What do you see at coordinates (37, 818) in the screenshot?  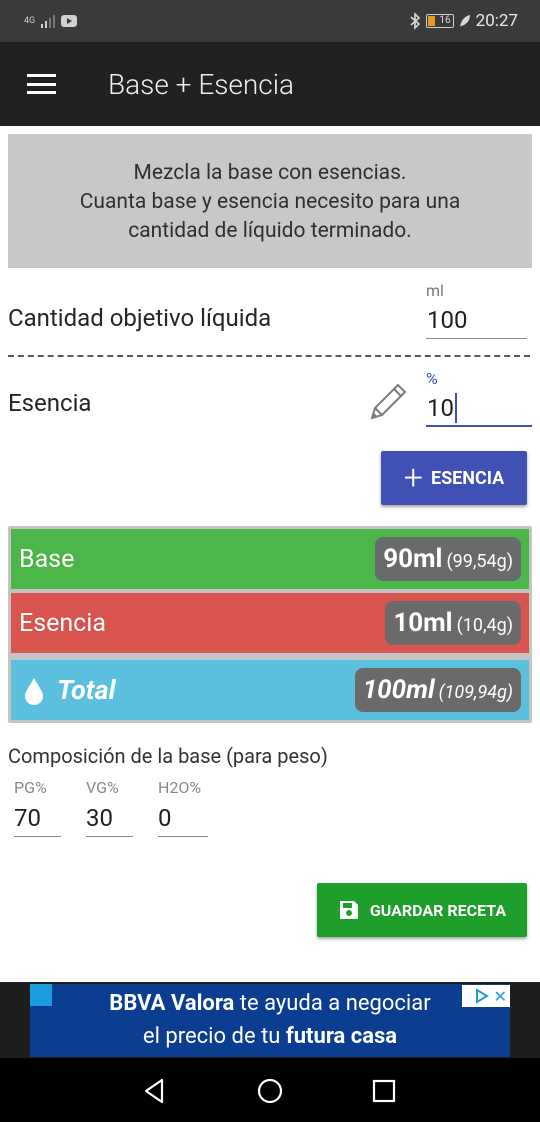 I see `pg-input: 70` at bounding box center [37, 818].